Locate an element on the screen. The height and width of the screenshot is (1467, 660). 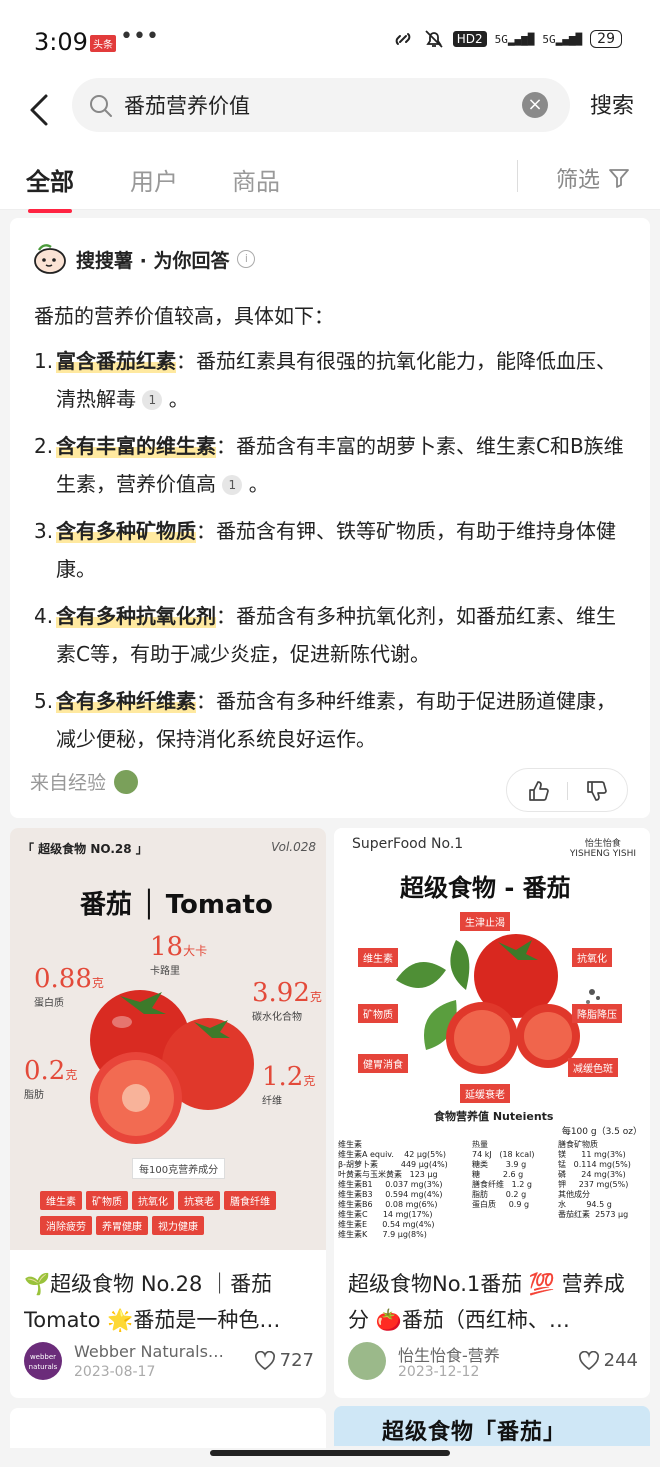
author-name: 怡生怡食-营养 is located at coordinates (483, 1354).